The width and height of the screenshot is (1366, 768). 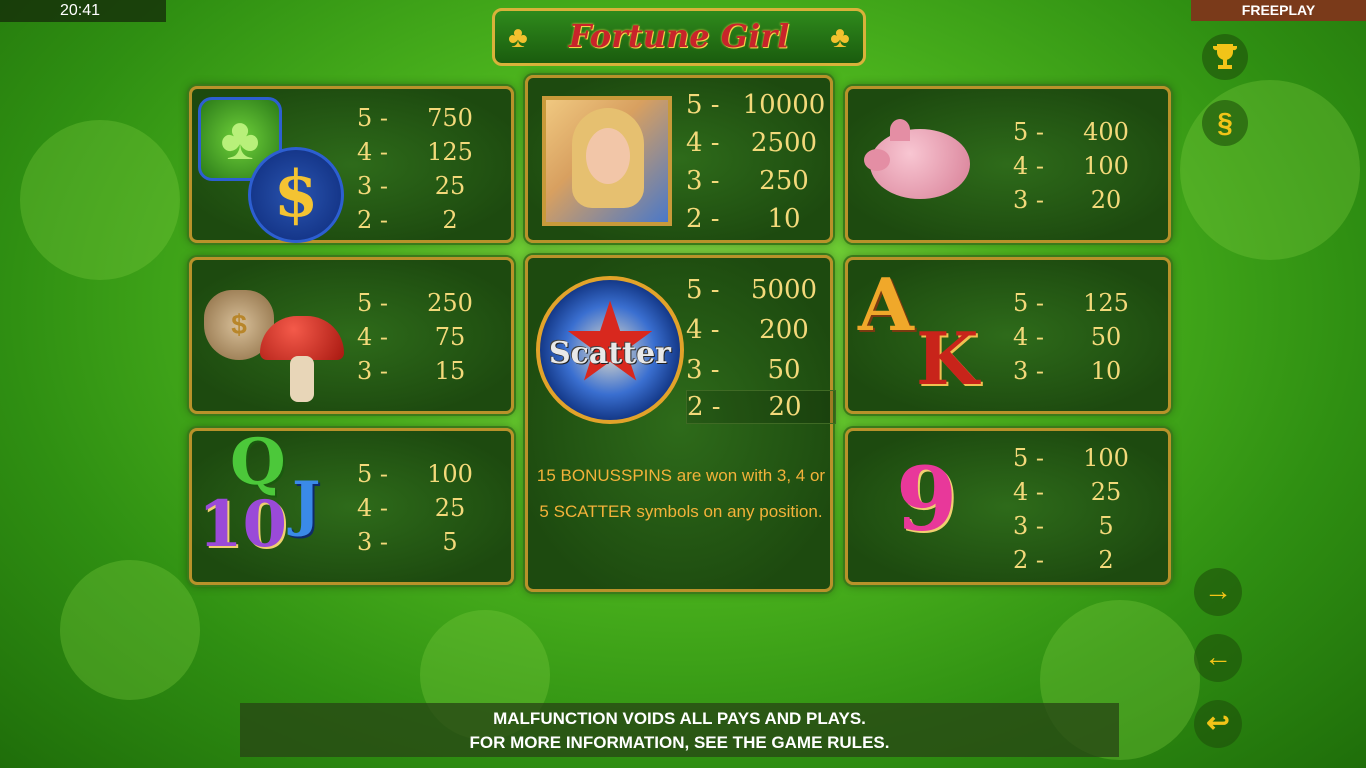 I want to click on payout-row: 3 -20, so click(x=1067, y=200).